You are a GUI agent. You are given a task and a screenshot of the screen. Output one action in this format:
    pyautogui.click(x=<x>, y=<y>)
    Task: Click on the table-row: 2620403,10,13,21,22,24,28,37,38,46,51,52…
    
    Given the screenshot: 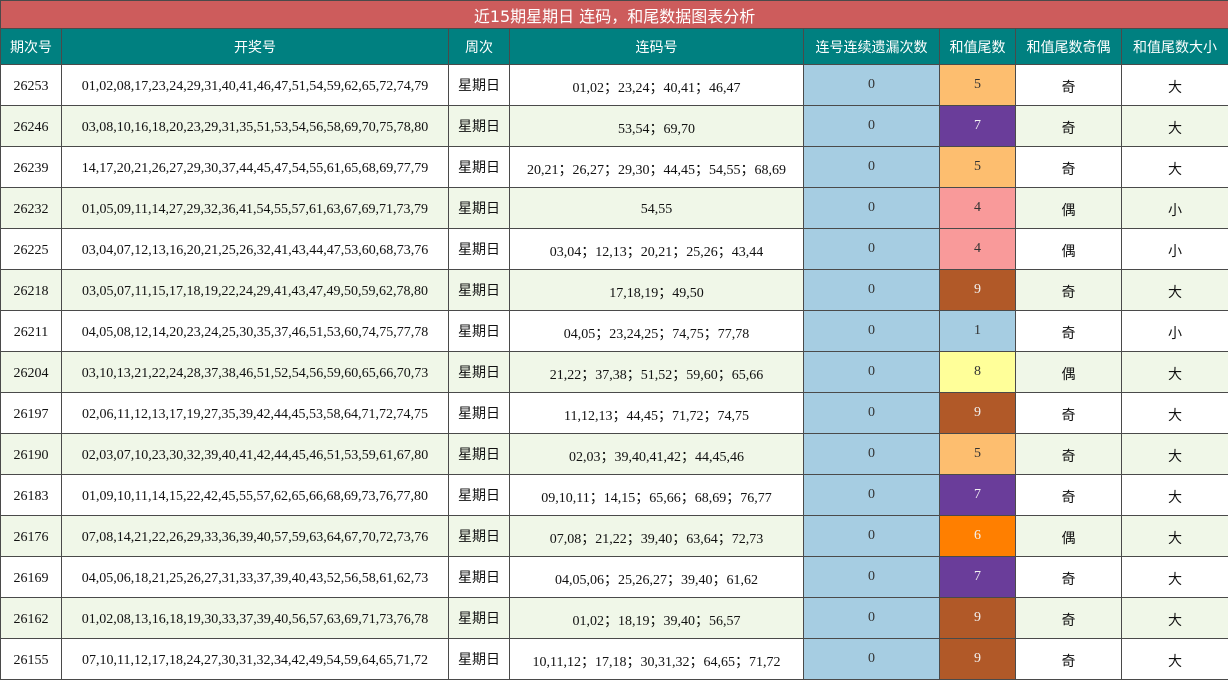 What is the action you would take?
    pyautogui.click(x=614, y=372)
    